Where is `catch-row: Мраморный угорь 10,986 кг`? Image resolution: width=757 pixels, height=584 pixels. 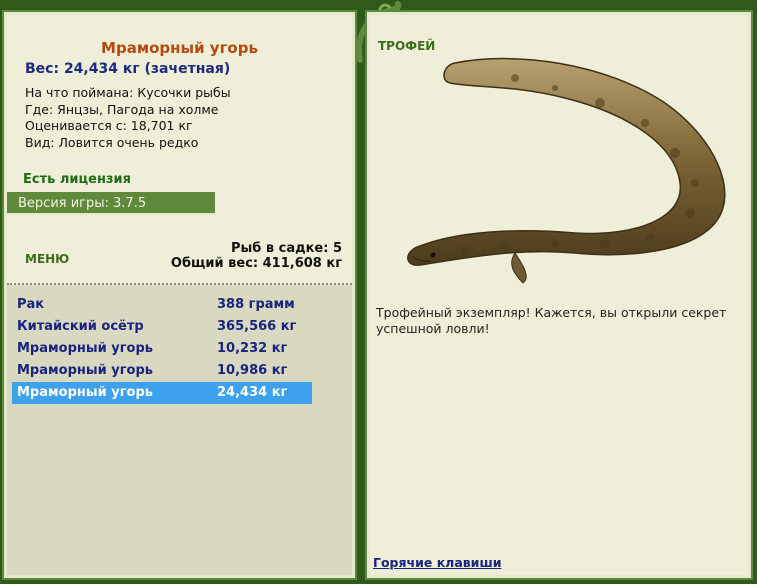
catch-row: Мраморный угорь 10,986 кг is located at coordinates (162, 371).